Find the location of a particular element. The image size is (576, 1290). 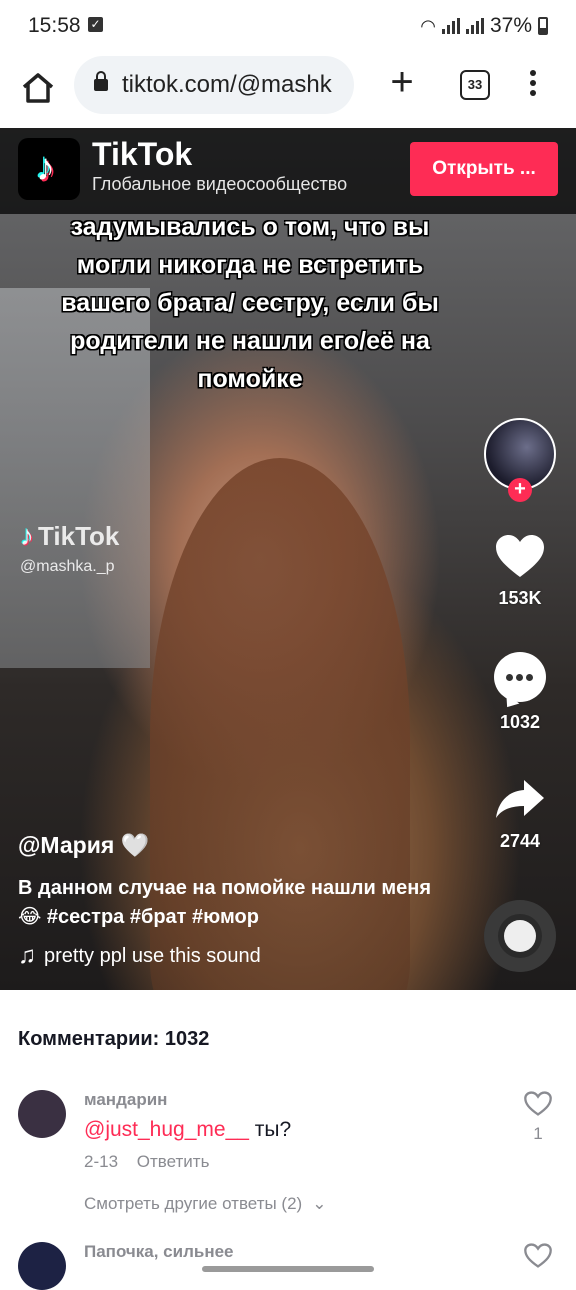

home-button is located at coordinates (38, 88).